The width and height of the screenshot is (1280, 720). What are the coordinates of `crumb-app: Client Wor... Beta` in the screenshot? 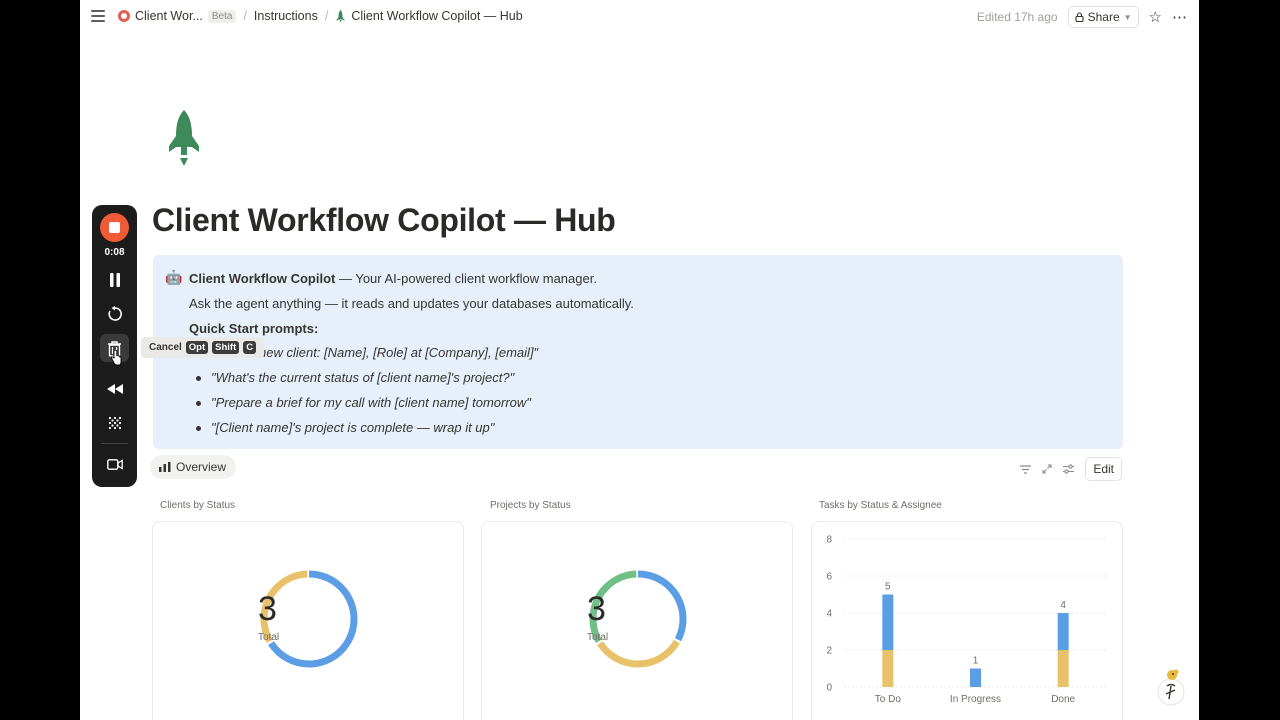 It's located at (177, 16).